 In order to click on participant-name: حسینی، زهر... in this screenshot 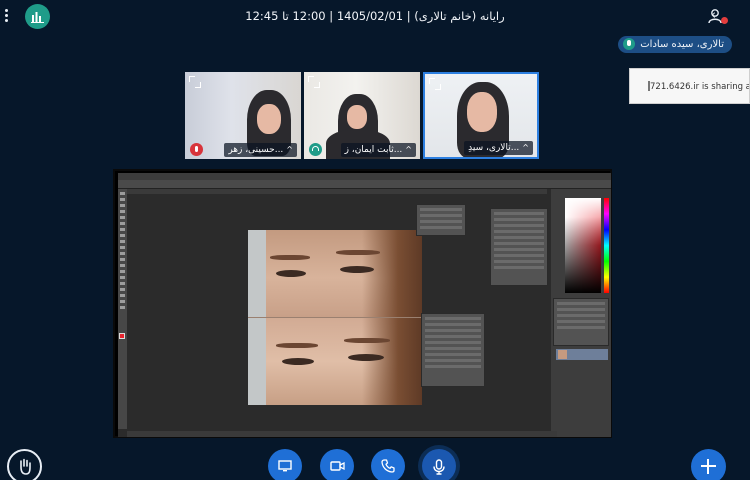, I will do `click(256, 150)`.